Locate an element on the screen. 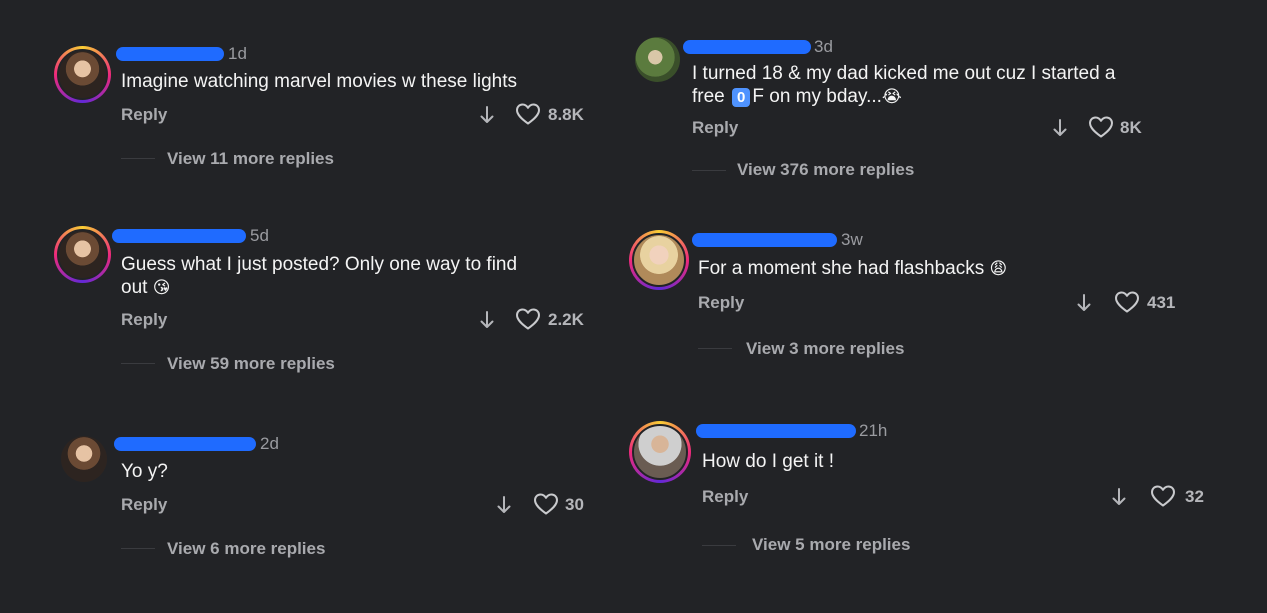  comment-text-line-2: free 0F on my bday...😭 is located at coordinates (797, 96).